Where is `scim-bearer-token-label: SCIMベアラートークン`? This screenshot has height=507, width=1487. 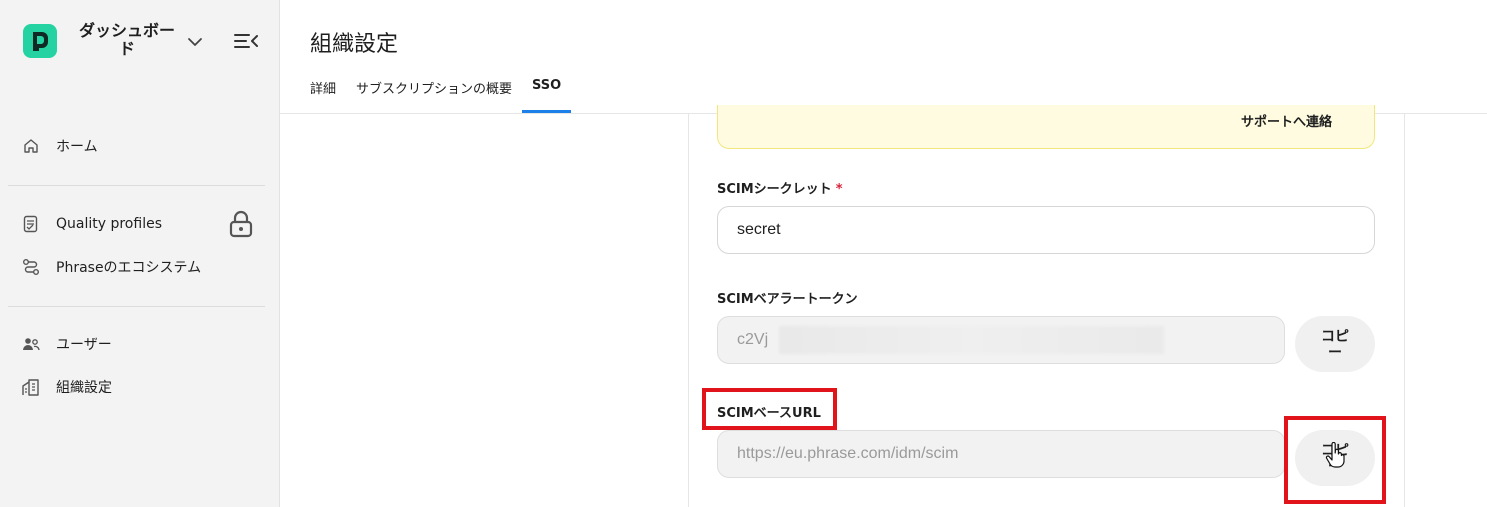
scim-bearer-token-label: SCIMベアラートークン is located at coordinates (787, 299).